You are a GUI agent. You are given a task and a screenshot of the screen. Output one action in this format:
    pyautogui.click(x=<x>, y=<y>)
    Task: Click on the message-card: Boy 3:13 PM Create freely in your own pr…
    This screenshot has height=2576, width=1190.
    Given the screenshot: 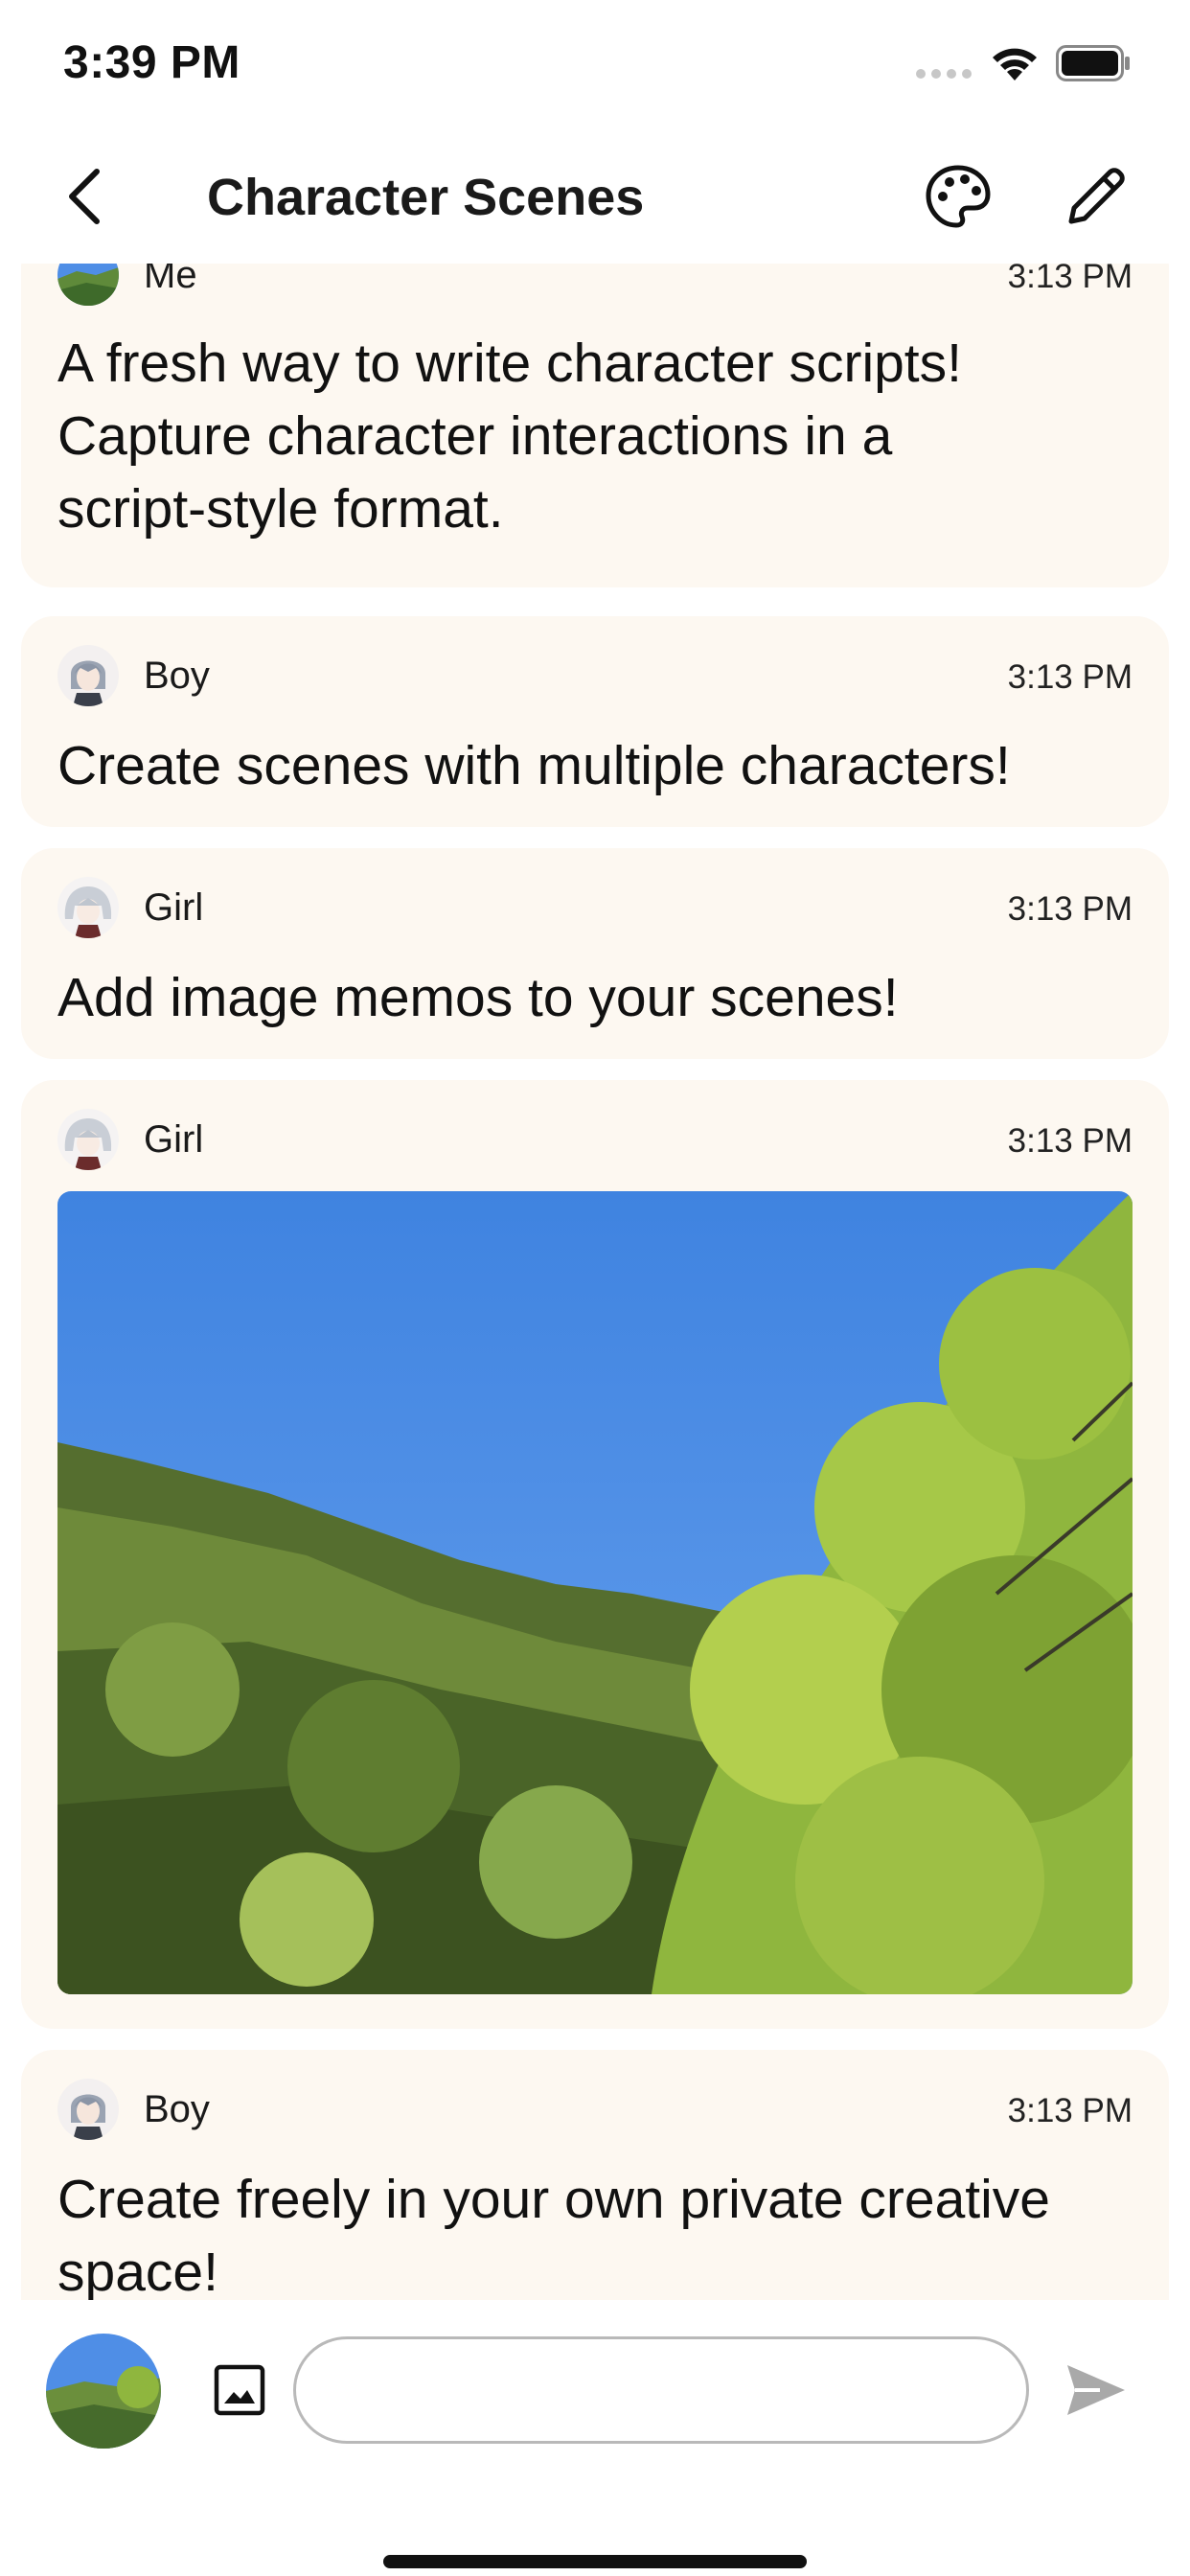 What is the action you would take?
    pyautogui.click(x=595, y=2175)
    